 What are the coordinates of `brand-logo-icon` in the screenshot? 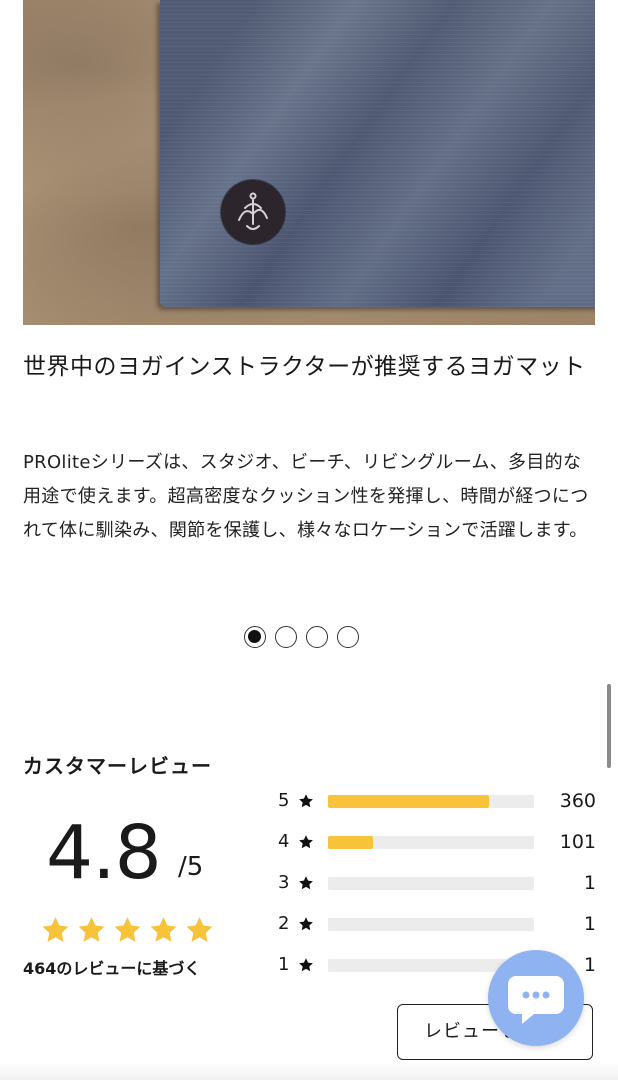 It's located at (253, 212).